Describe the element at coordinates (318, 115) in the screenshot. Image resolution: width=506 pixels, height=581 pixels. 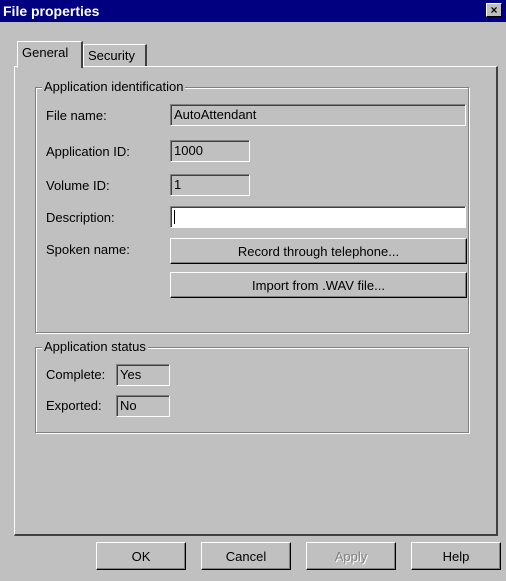
I see `file-name-field: AutoAttendant` at that location.